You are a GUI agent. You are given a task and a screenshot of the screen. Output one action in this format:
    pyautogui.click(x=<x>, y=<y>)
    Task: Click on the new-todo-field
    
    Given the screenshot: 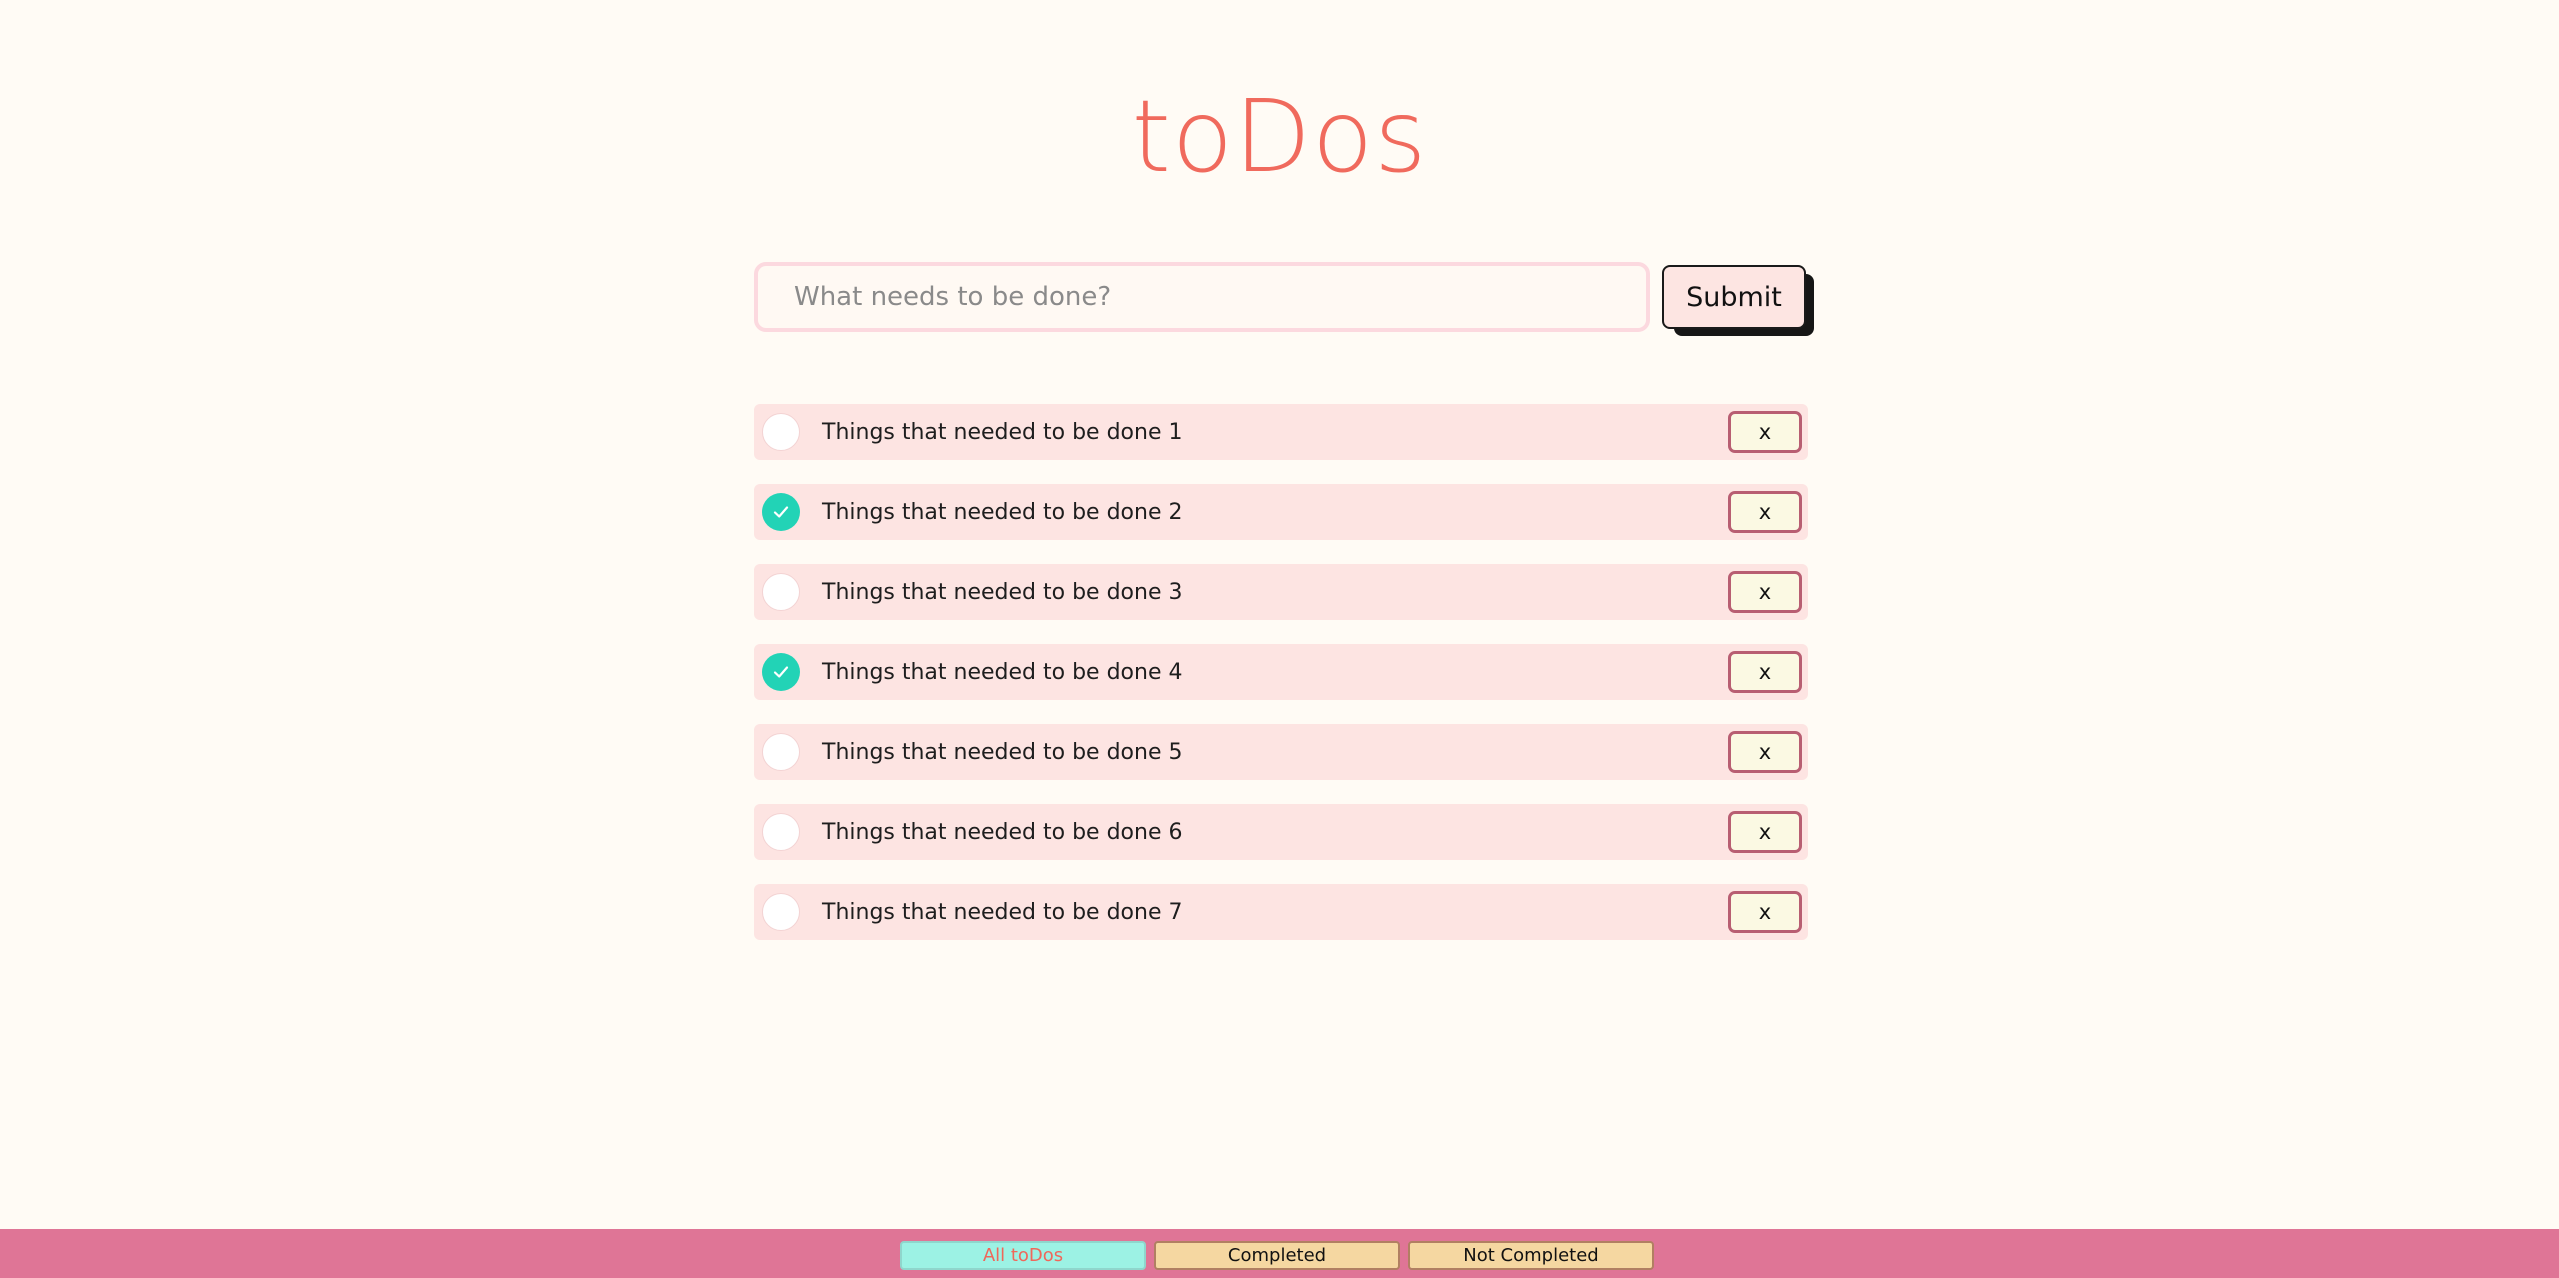 What is the action you would take?
    pyautogui.click(x=1202, y=297)
    